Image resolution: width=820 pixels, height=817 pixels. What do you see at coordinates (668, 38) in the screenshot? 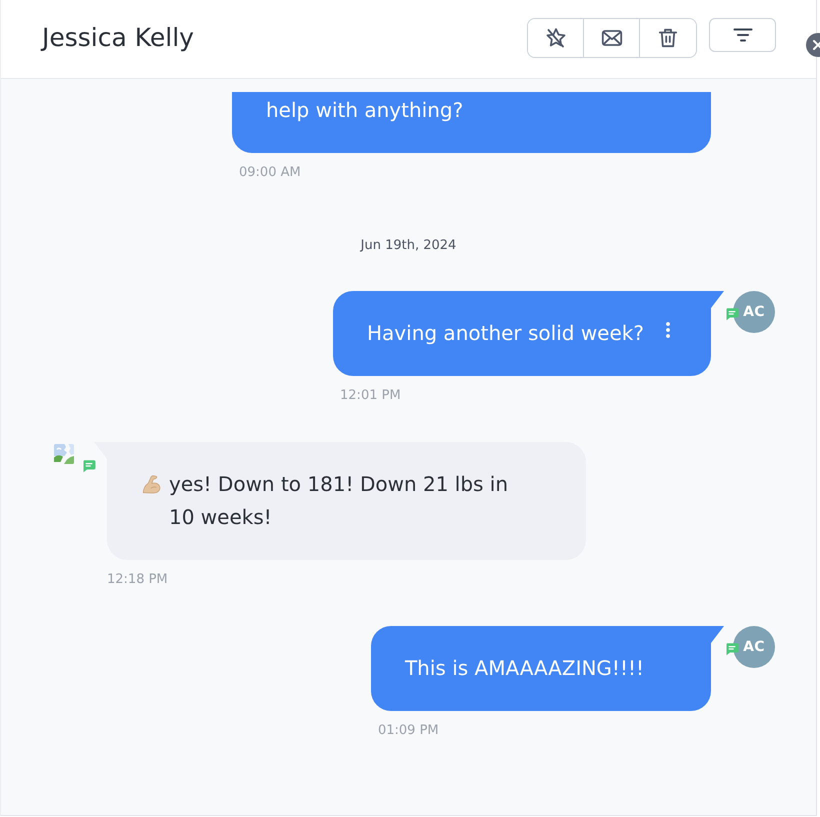
I see `trash-icon` at bounding box center [668, 38].